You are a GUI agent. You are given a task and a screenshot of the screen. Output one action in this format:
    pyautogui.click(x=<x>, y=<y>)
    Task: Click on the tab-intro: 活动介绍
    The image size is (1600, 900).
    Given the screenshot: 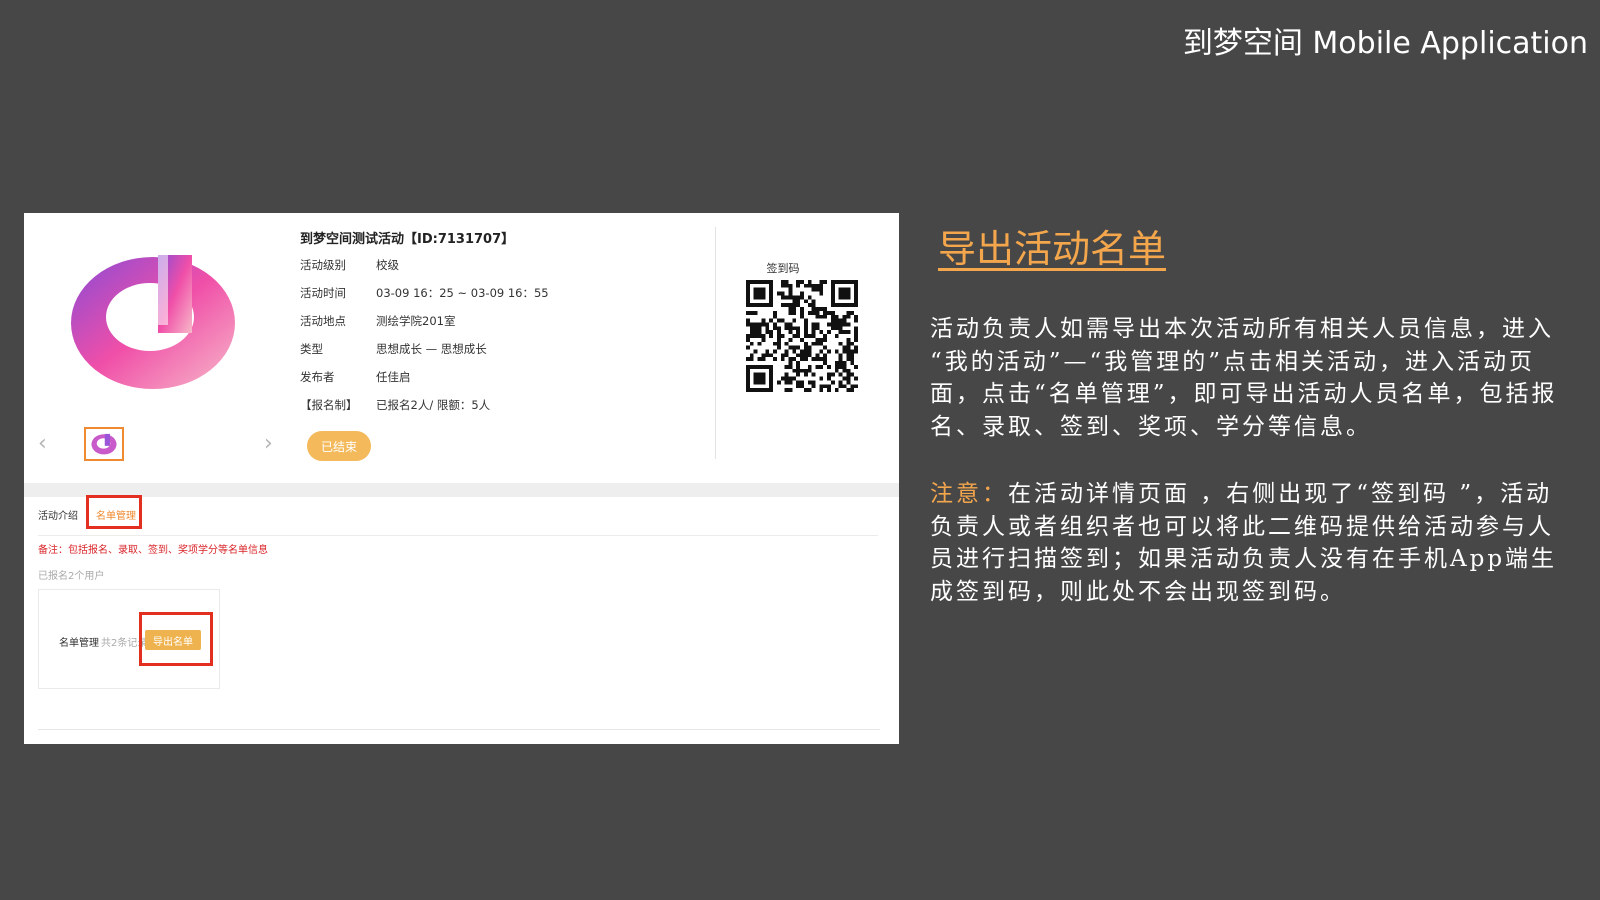 What is the action you would take?
    pyautogui.click(x=58, y=514)
    